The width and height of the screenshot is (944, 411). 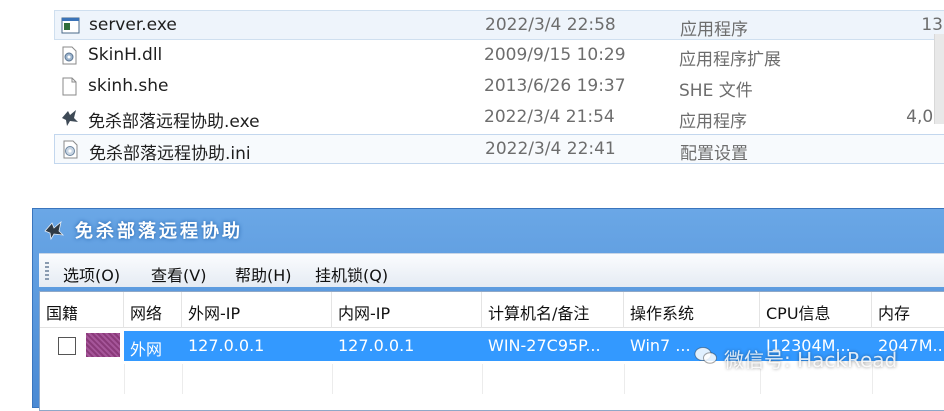 I want to click on file-size: 13, so click(x=932, y=25).